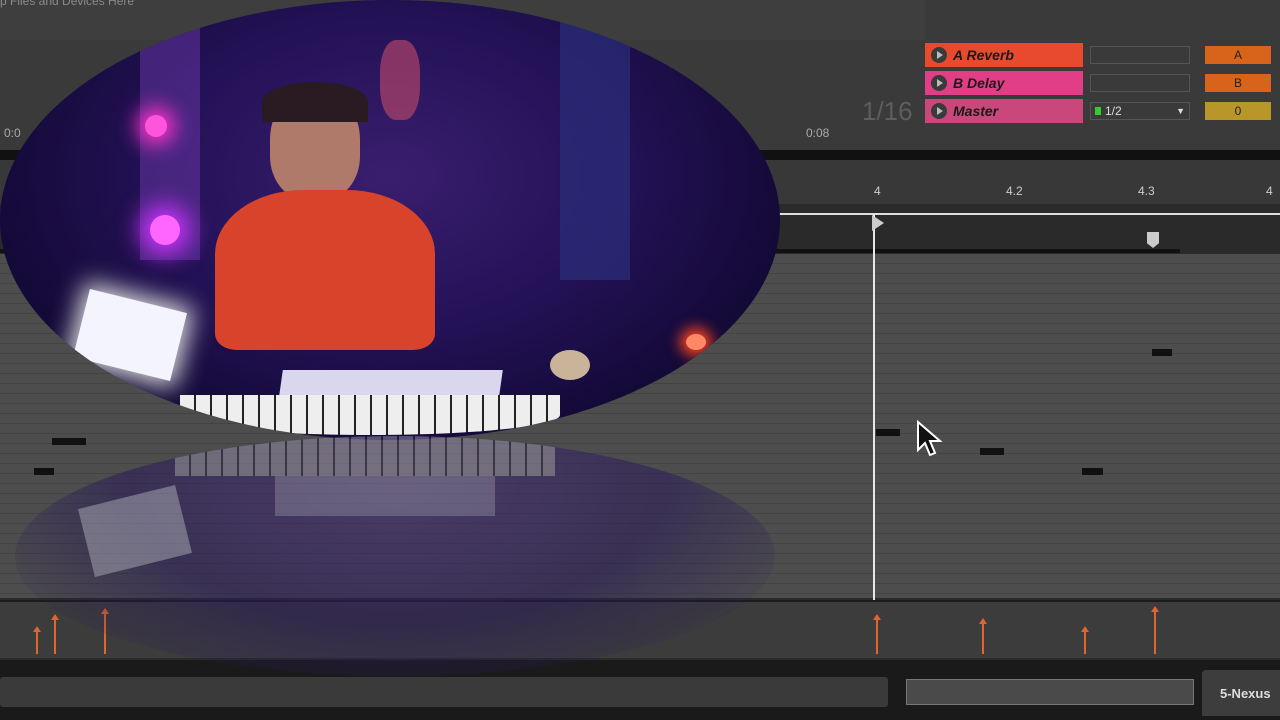 This screenshot has width=1280, height=720. Describe the element at coordinates (1140, 55) in the screenshot. I see `track-input-a` at that location.